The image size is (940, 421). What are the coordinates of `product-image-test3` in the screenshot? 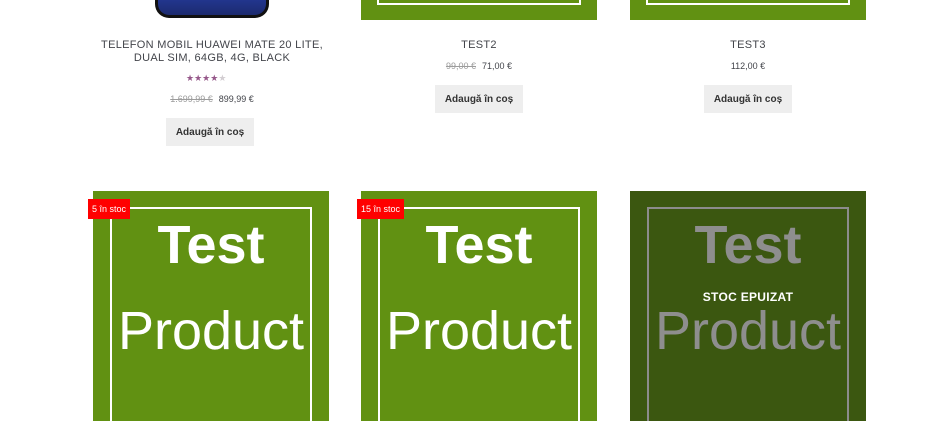 It's located at (748, 10).